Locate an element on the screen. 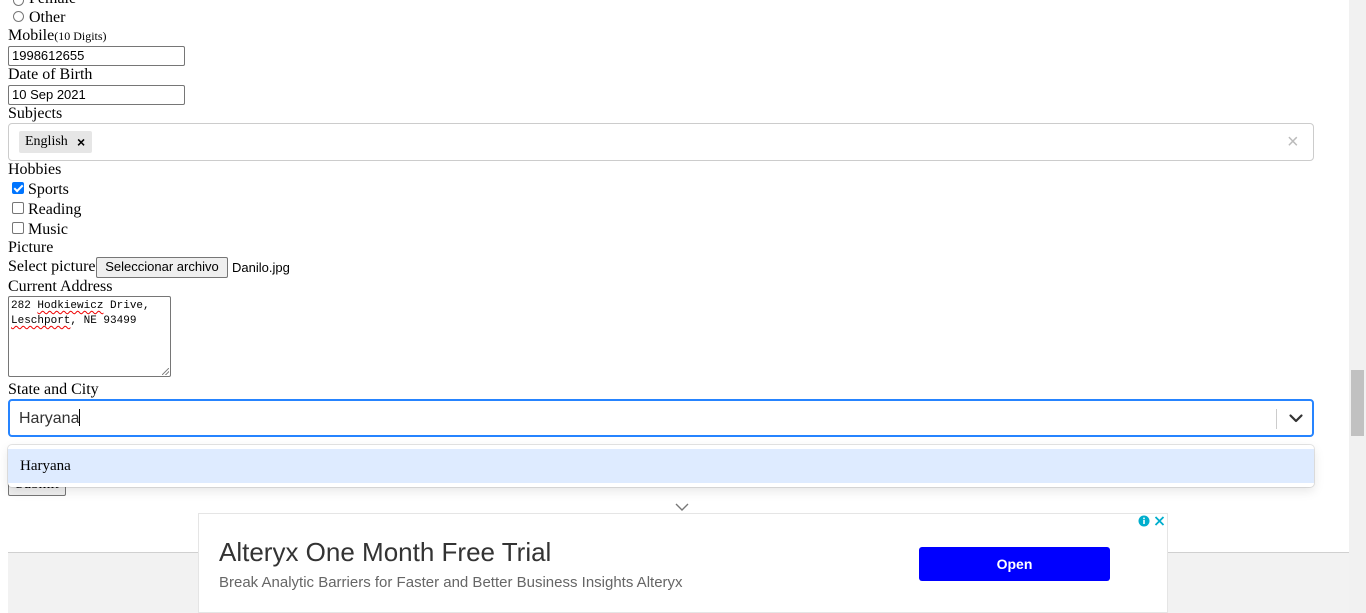 The width and height of the screenshot is (1366, 613). select-picture-label: Select picture is located at coordinates (52, 266).